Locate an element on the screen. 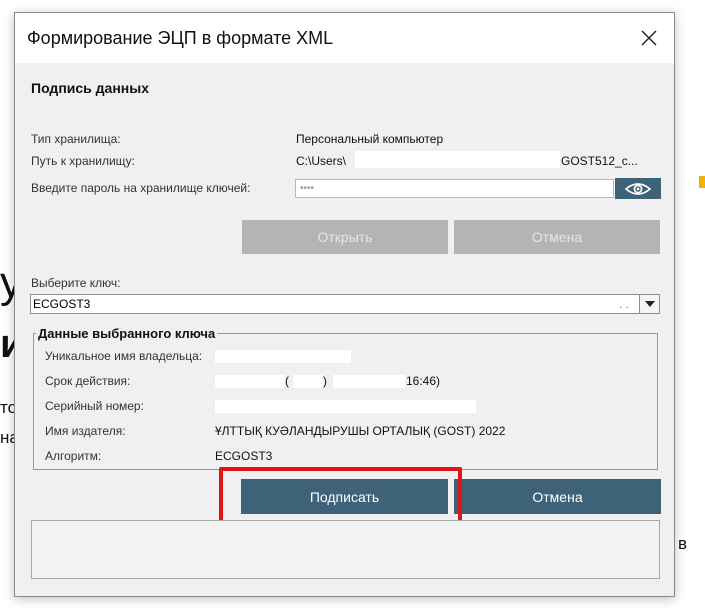 The image size is (705, 616). background-accent-mark is located at coordinates (702, 182).